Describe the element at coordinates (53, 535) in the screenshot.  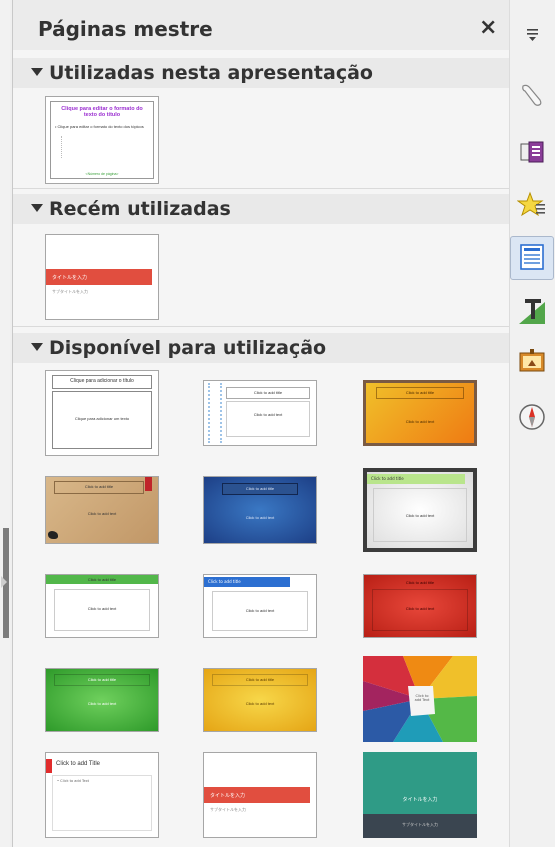
I see `stamp-decoration` at that location.